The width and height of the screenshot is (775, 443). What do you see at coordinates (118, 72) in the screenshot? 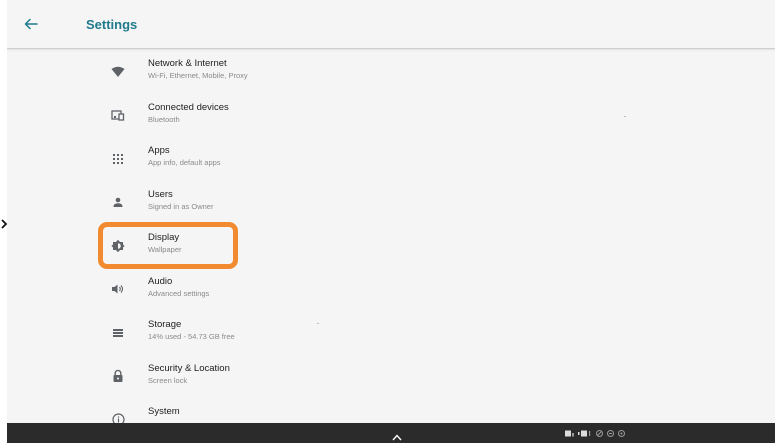
I see `wifi-icon` at bounding box center [118, 72].